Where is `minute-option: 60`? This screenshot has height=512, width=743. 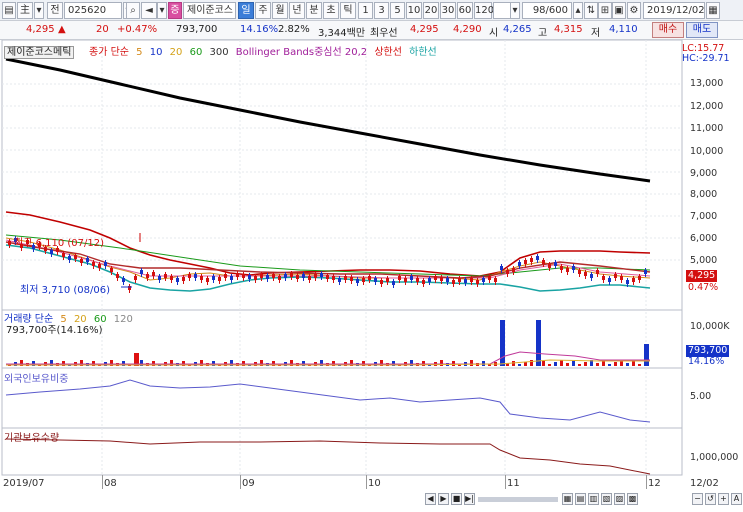
minute-option: 60 is located at coordinates (465, 10).